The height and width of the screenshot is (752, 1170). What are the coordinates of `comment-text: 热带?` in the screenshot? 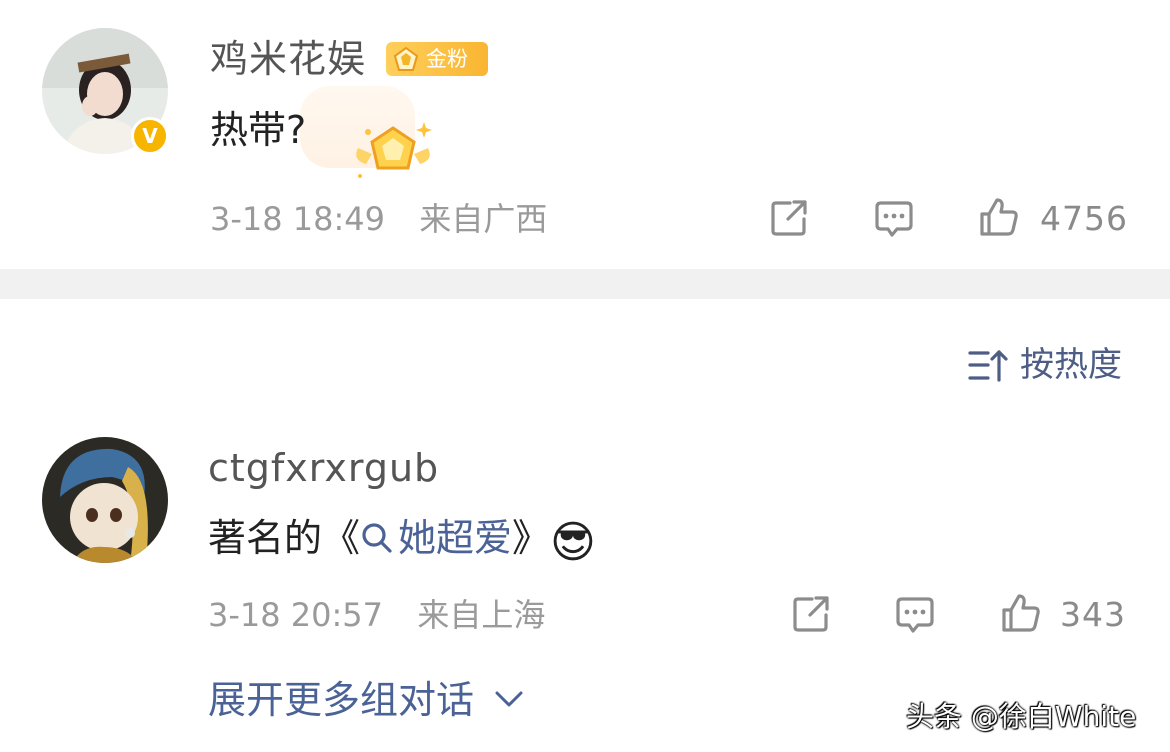 It's located at (258, 130).